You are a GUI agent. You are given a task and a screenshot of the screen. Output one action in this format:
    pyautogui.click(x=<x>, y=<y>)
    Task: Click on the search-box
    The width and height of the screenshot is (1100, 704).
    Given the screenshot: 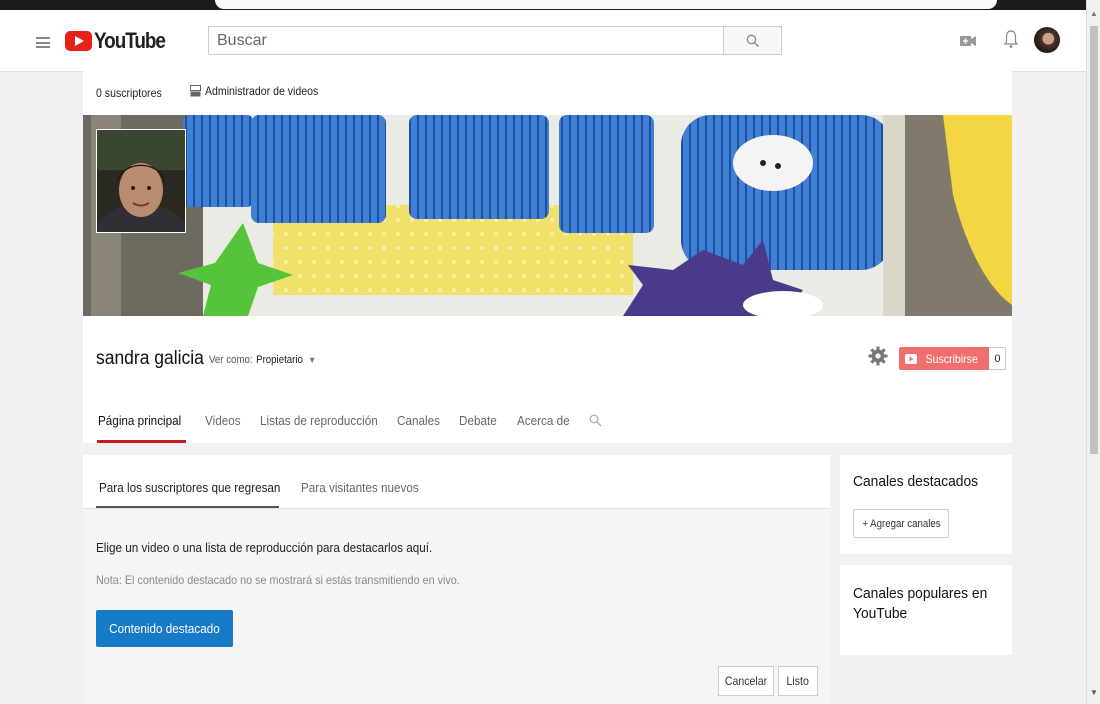 What is the action you would take?
    pyautogui.click(x=466, y=40)
    